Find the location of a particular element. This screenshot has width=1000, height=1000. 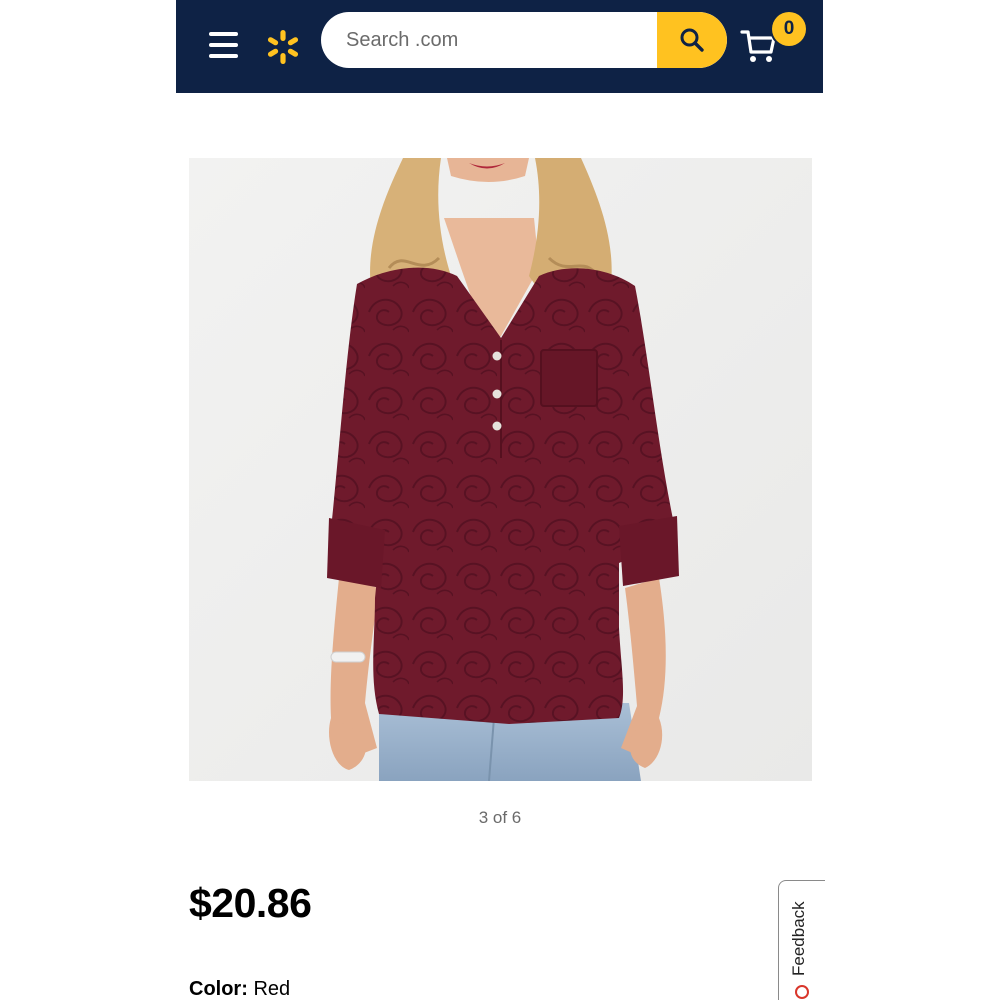

hamburger-menu-icon is located at coordinates (223, 34).